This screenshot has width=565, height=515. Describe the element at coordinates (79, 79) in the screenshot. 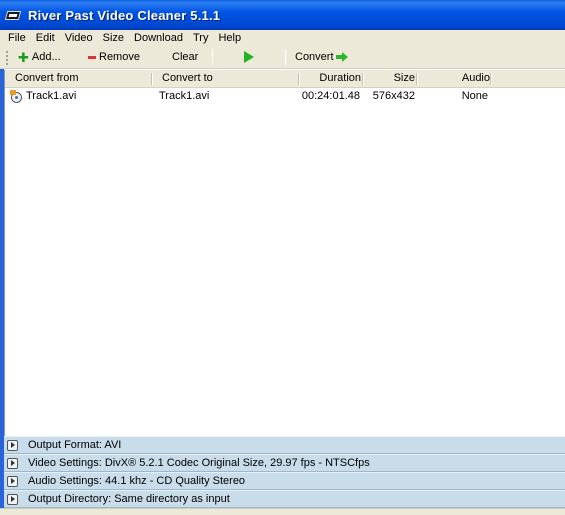

I see `column-header-convert-from: Convert from` at that location.